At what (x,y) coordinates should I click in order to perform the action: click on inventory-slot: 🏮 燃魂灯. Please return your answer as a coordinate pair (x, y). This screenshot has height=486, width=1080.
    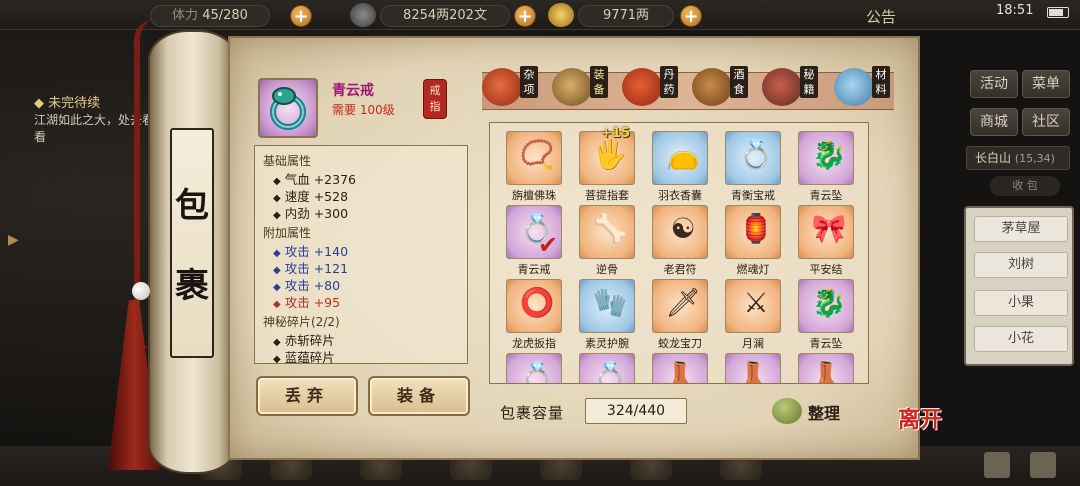
    Looking at the image, I should click on (753, 240).